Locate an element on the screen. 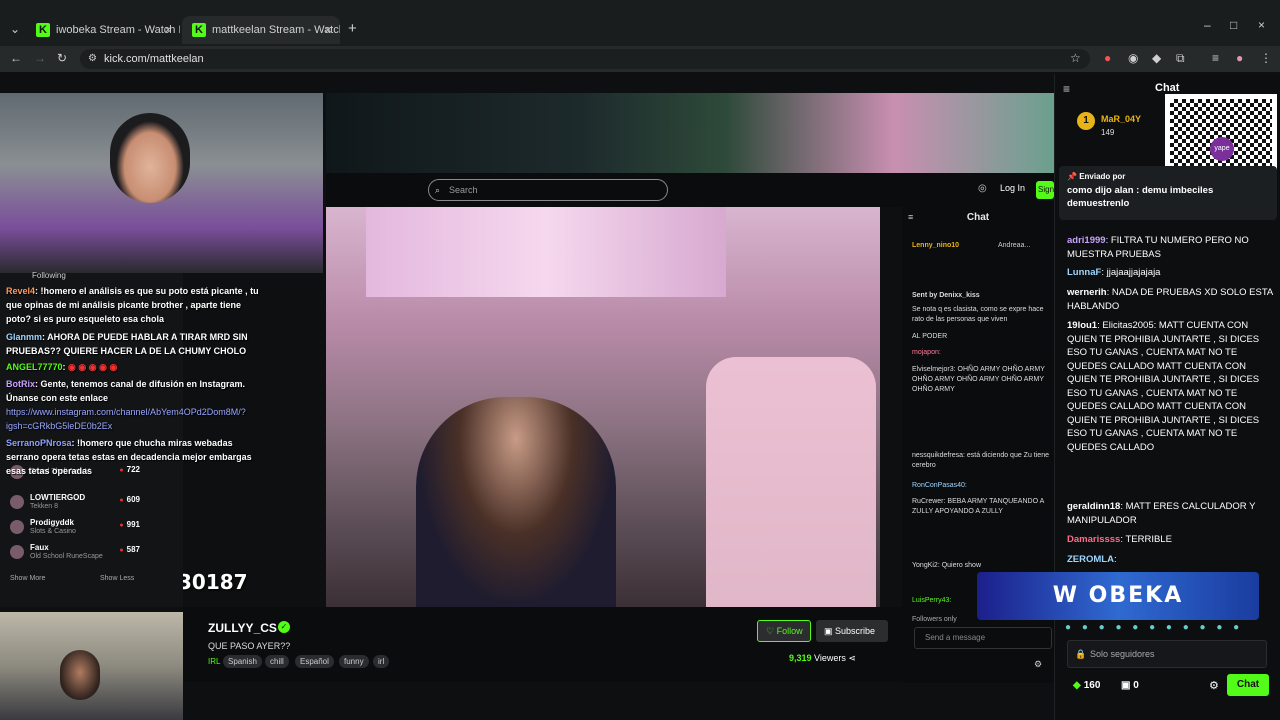 This screenshot has width=1280, height=720. chat-input: 🔒 Solo seguidores is located at coordinates (1167, 654).